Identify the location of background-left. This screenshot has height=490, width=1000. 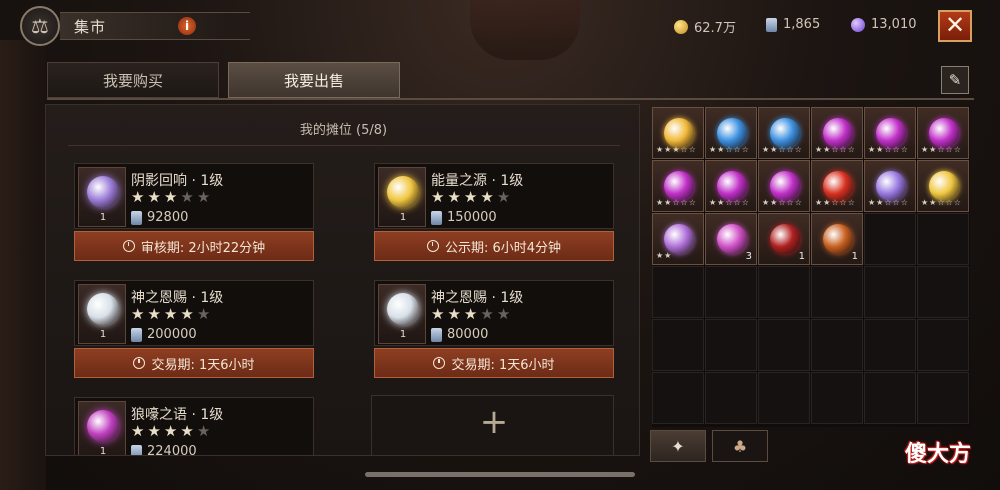
(23, 265).